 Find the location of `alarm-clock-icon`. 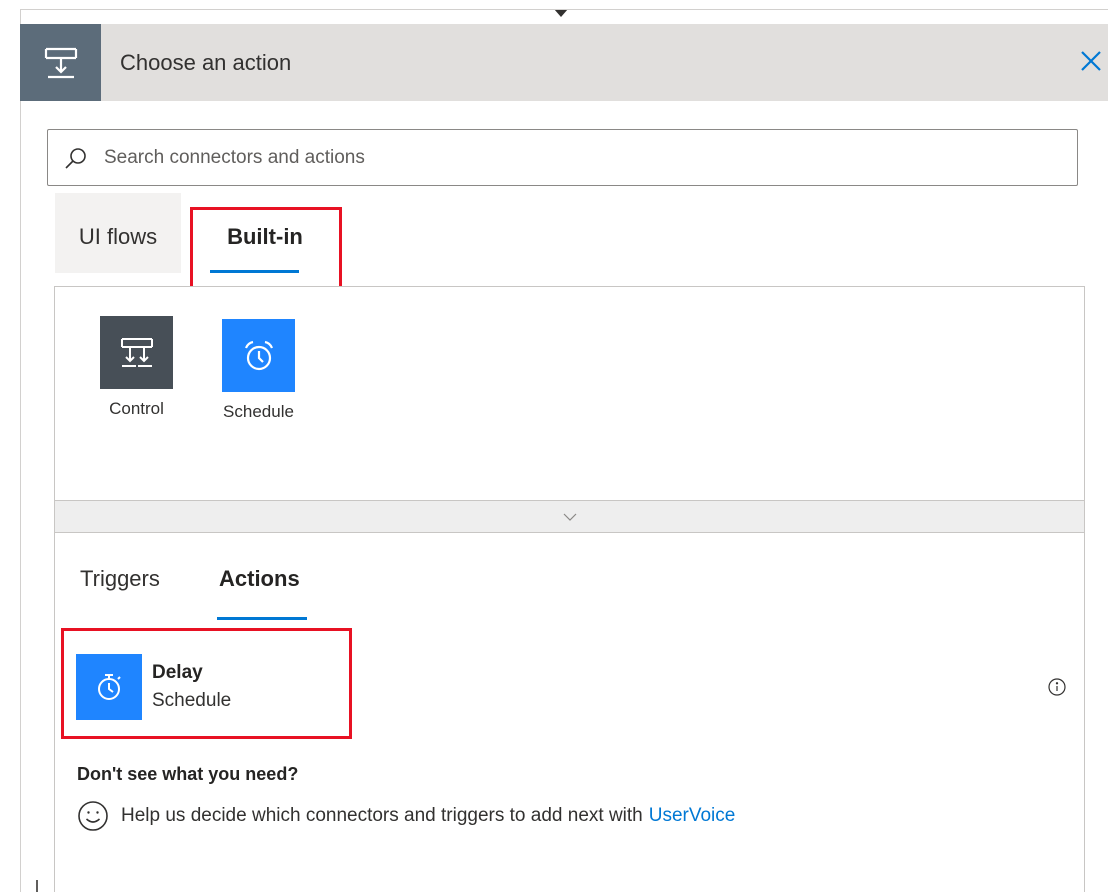

alarm-clock-icon is located at coordinates (258, 355).